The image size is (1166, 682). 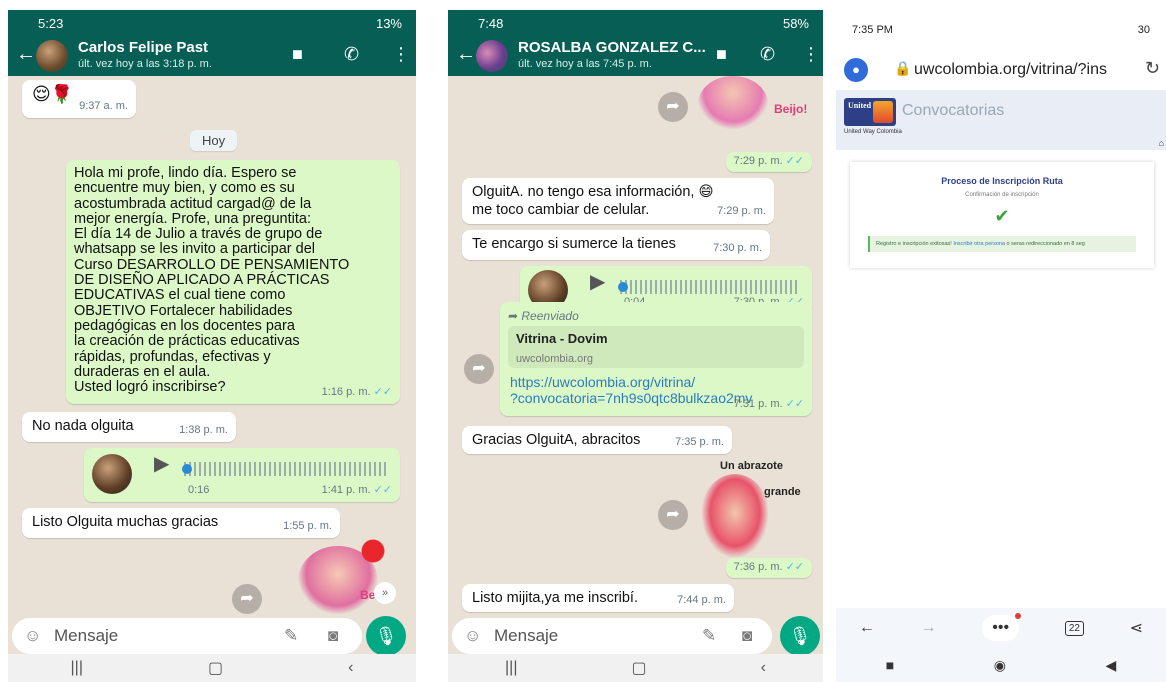 What do you see at coordinates (656, 347) in the screenshot?
I see `link-preview-card: Vitrina - Dovim uwcolombia.org` at bounding box center [656, 347].